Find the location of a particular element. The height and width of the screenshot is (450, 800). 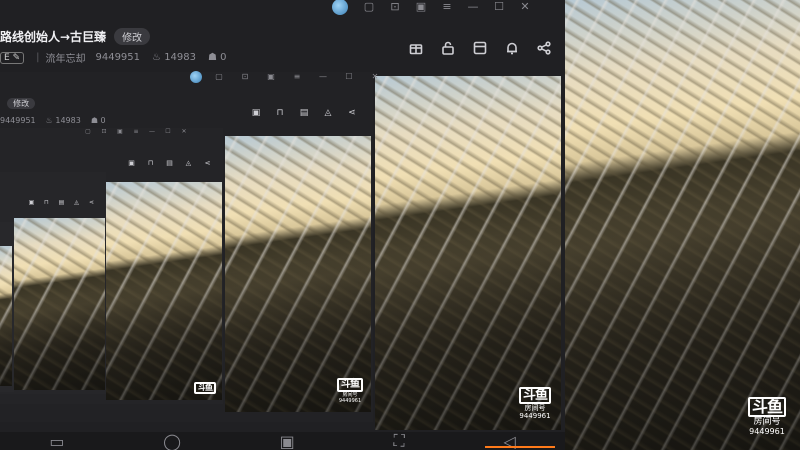

room-title-row: ) 修改 is located at coordinates (18, 103).